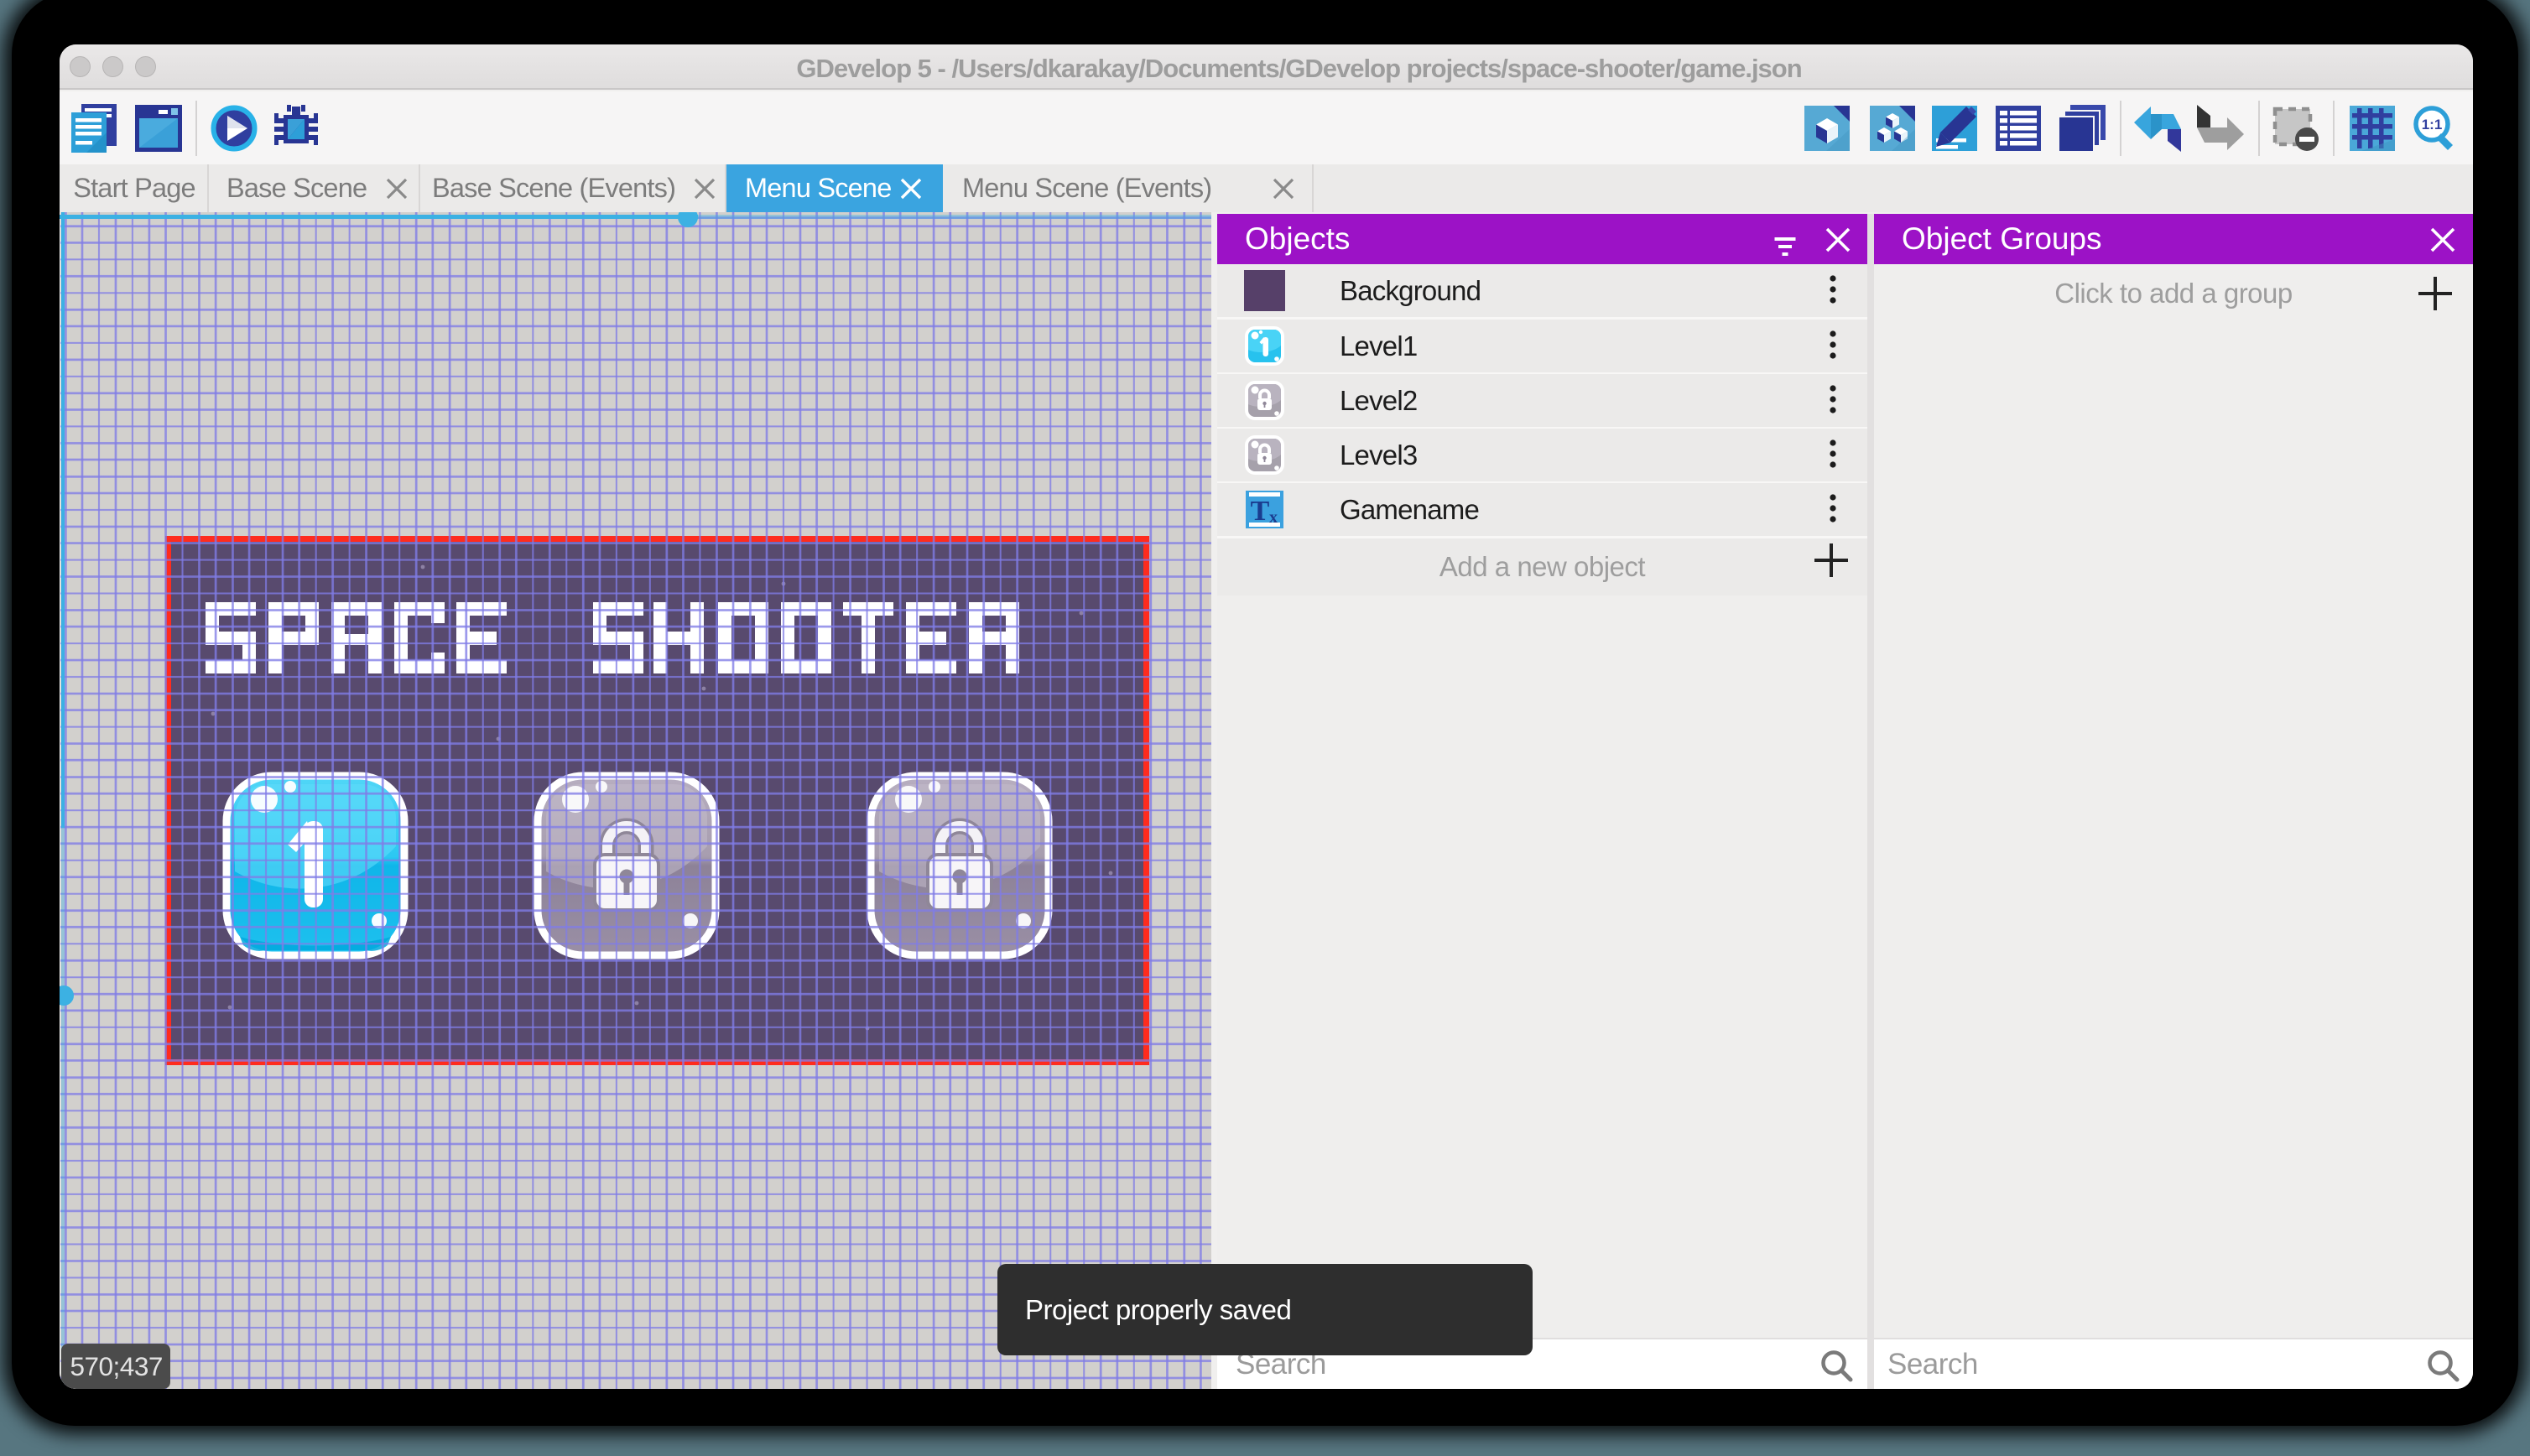 Image resolution: width=2530 pixels, height=1456 pixels. Describe the element at coordinates (1260, 512) in the screenshot. I see `svg-text: T` at that location.